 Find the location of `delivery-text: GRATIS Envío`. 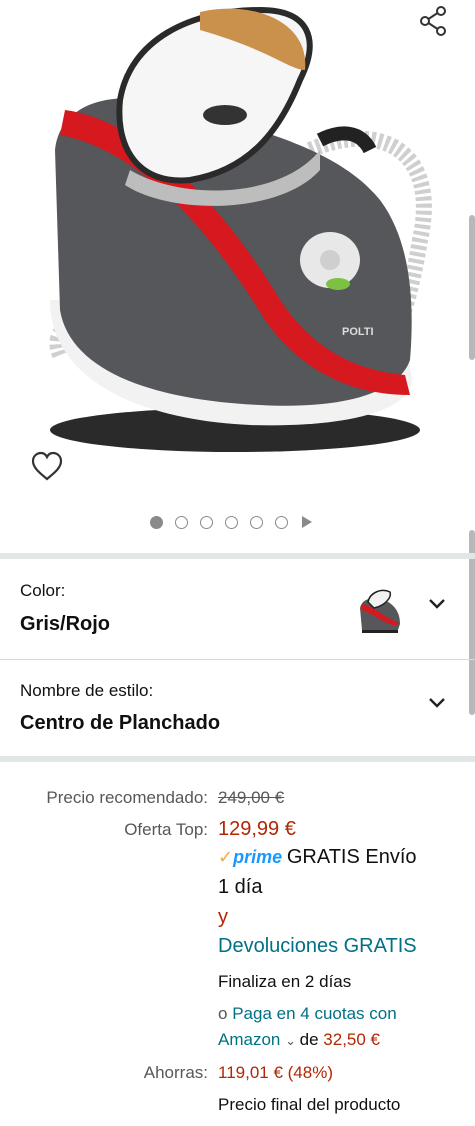

delivery-text: GRATIS Envío is located at coordinates (351, 857).